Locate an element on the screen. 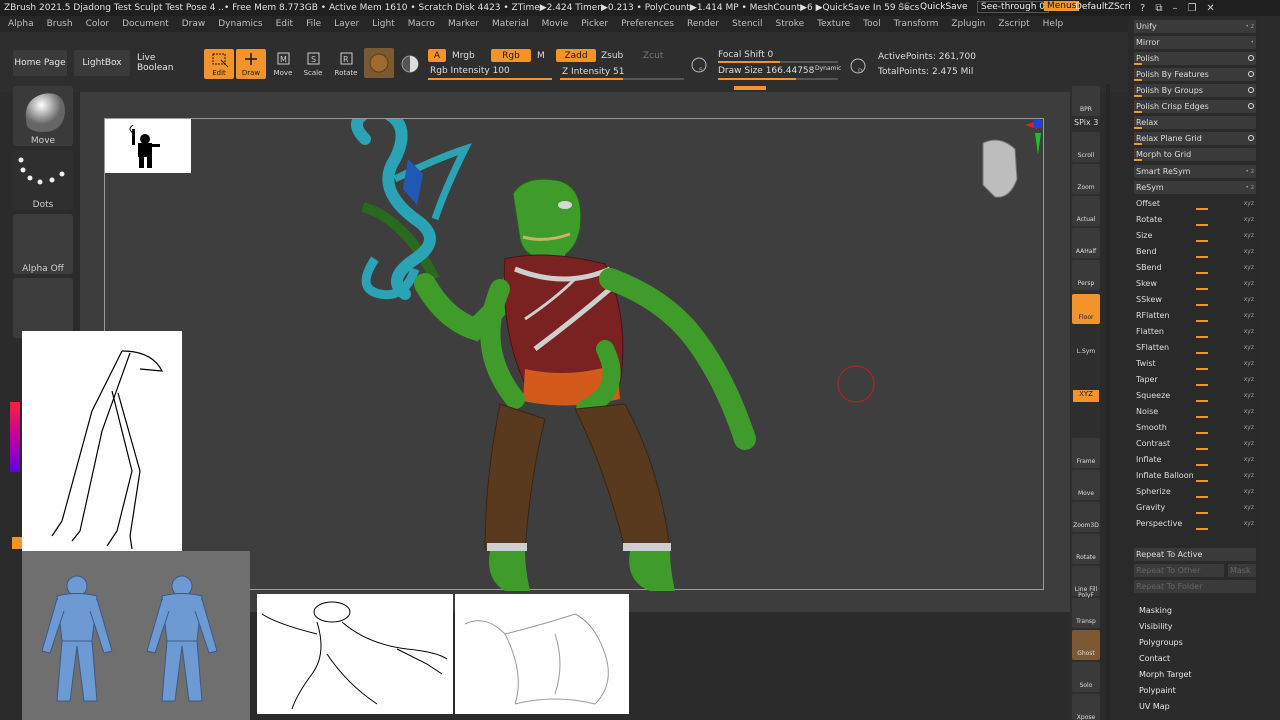 This screenshot has width=1280, height=720. polish-crisp-edges-slider: Polish Crisp Edges is located at coordinates (1195, 106).